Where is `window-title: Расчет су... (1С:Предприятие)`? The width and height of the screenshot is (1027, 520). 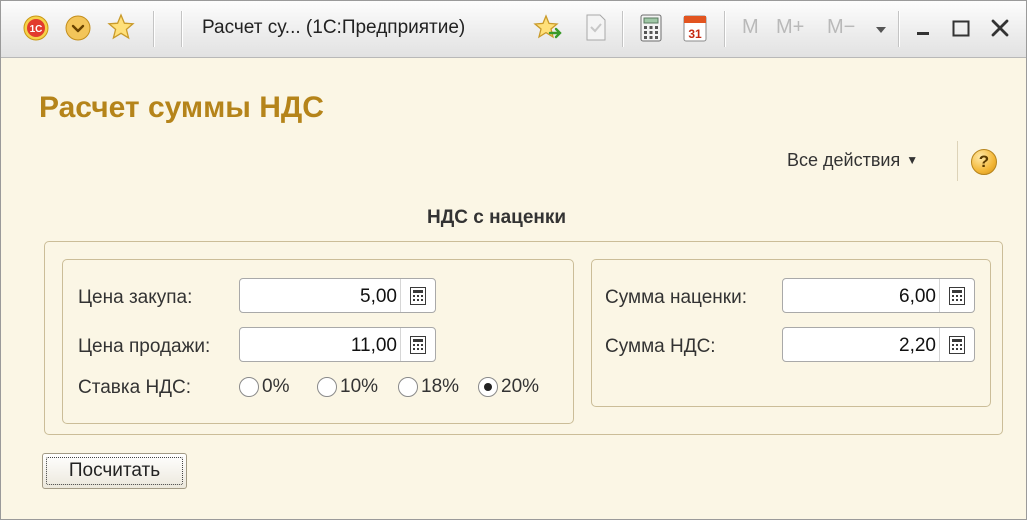
window-title: Расчет су... (1С:Предприятие) is located at coordinates (334, 27).